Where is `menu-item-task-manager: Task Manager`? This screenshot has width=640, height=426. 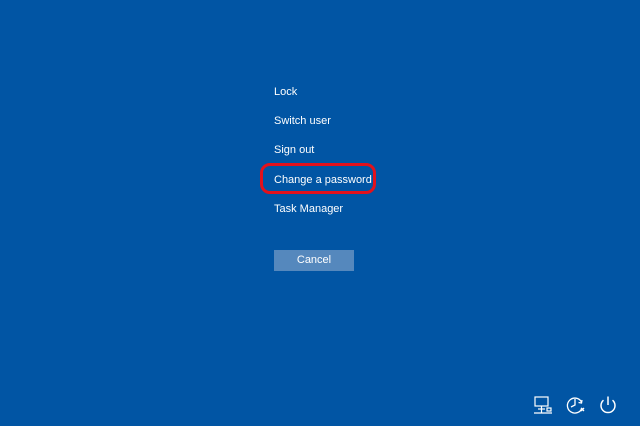
menu-item-task-manager: Task Manager is located at coordinates (308, 209).